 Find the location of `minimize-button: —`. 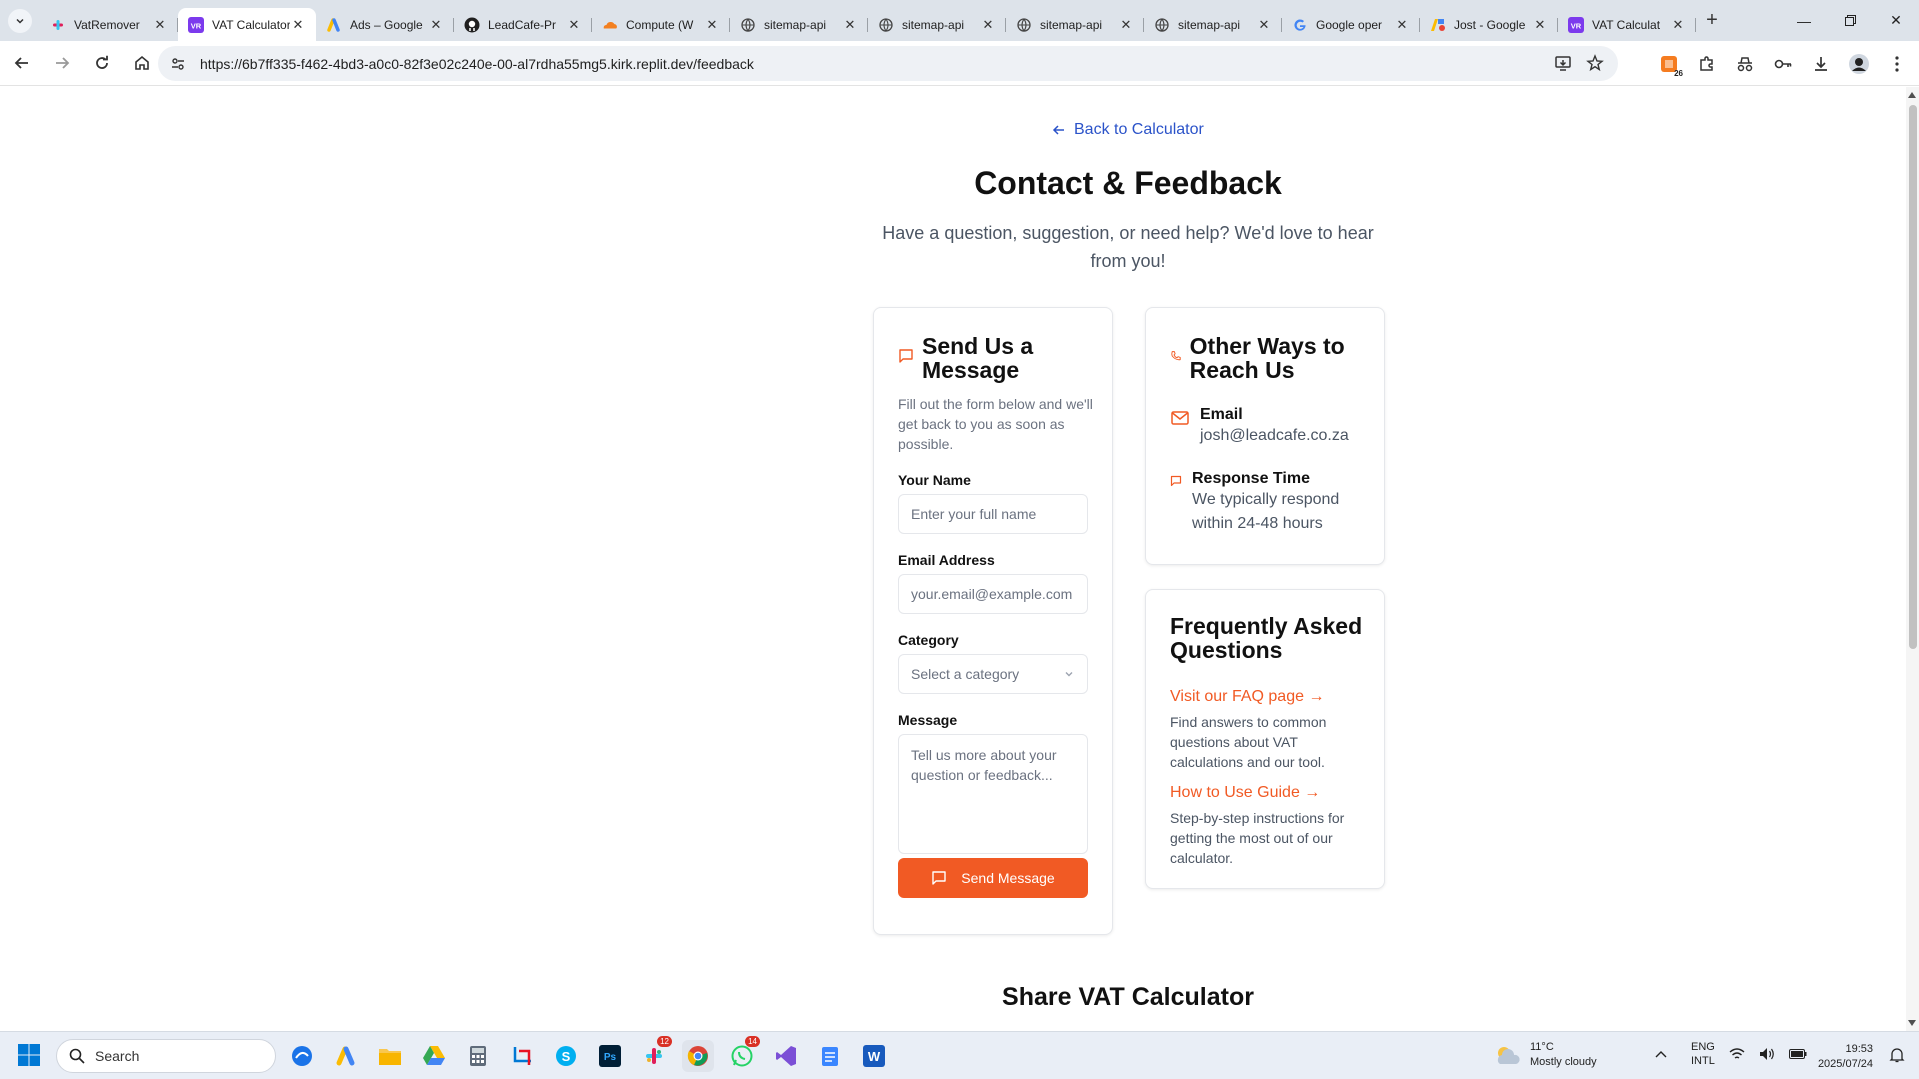

minimize-button: — is located at coordinates (1804, 20).